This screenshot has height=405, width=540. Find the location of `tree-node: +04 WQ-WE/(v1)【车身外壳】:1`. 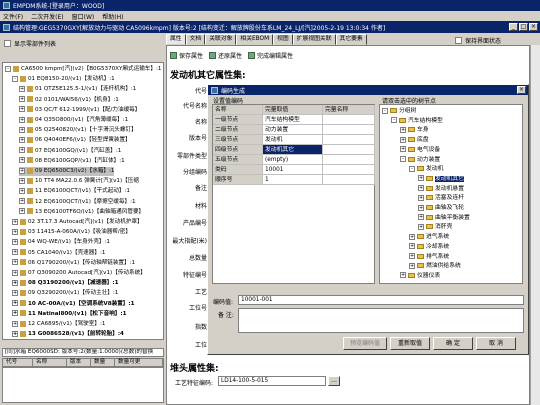

tree-node: +04 WQ-WE/(v1)【车身外壳】:1 is located at coordinates (61, 242).